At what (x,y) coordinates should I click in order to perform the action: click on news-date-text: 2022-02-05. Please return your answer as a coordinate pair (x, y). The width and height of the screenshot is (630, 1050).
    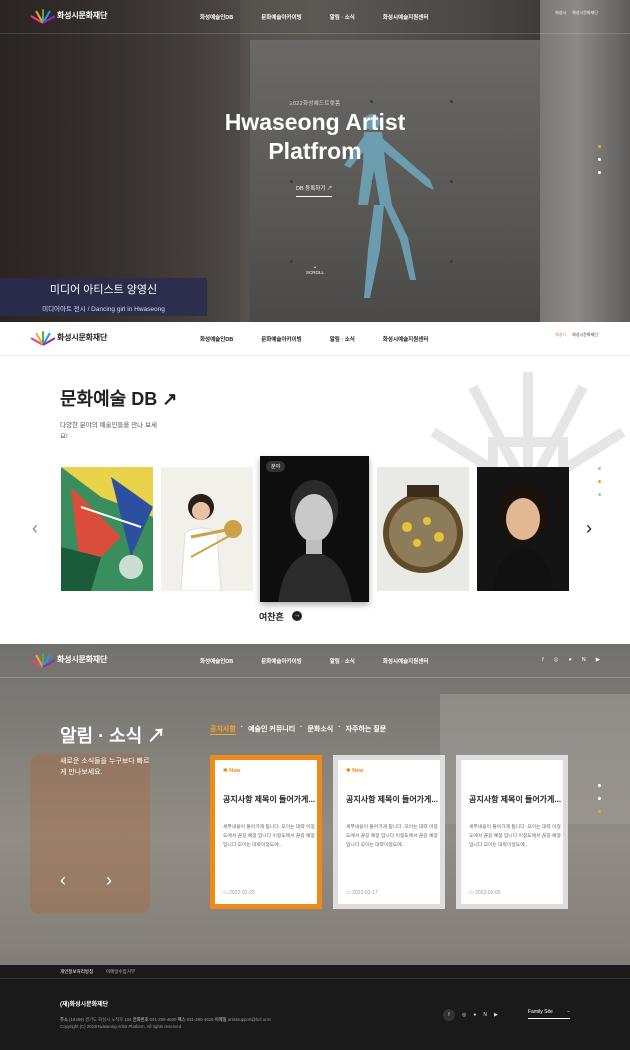
    Looking at the image, I should click on (488, 893).